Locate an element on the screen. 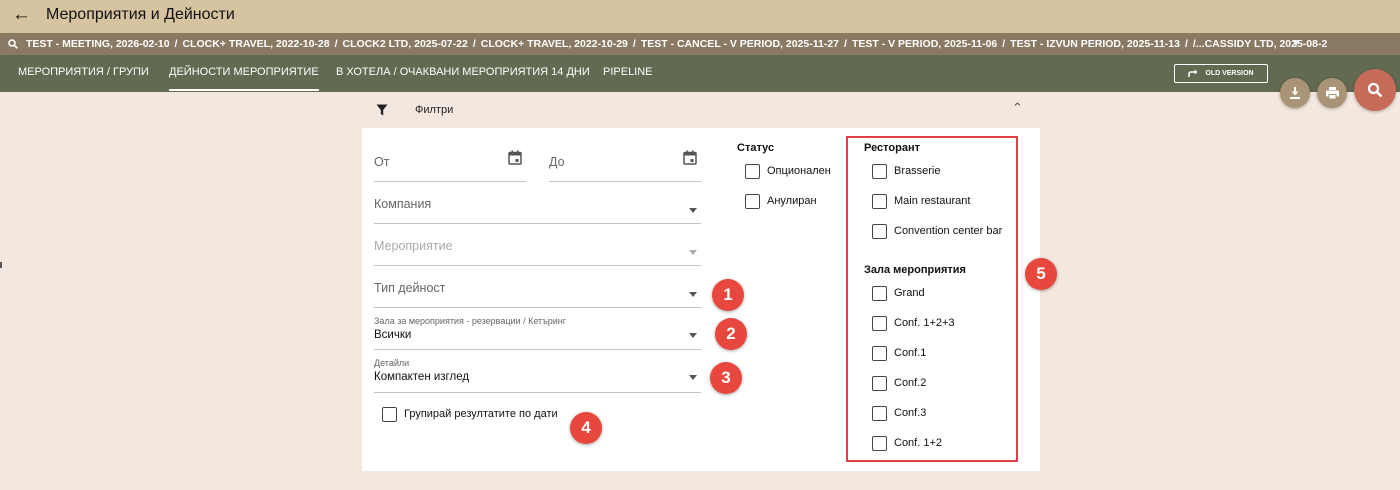  arrow-left-icon: ← is located at coordinates (21, 15).